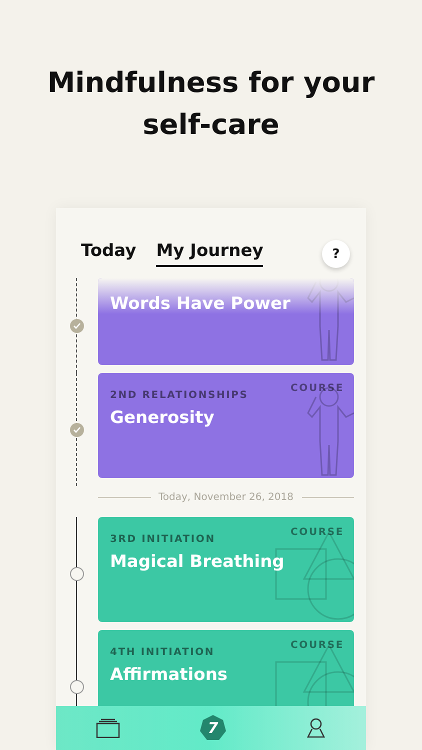 This screenshot has width=422, height=750. What do you see at coordinates (211, 104) in the screenshot?
I see `headline: Mindfulness for your self-care` at bounding box center [211, 104].